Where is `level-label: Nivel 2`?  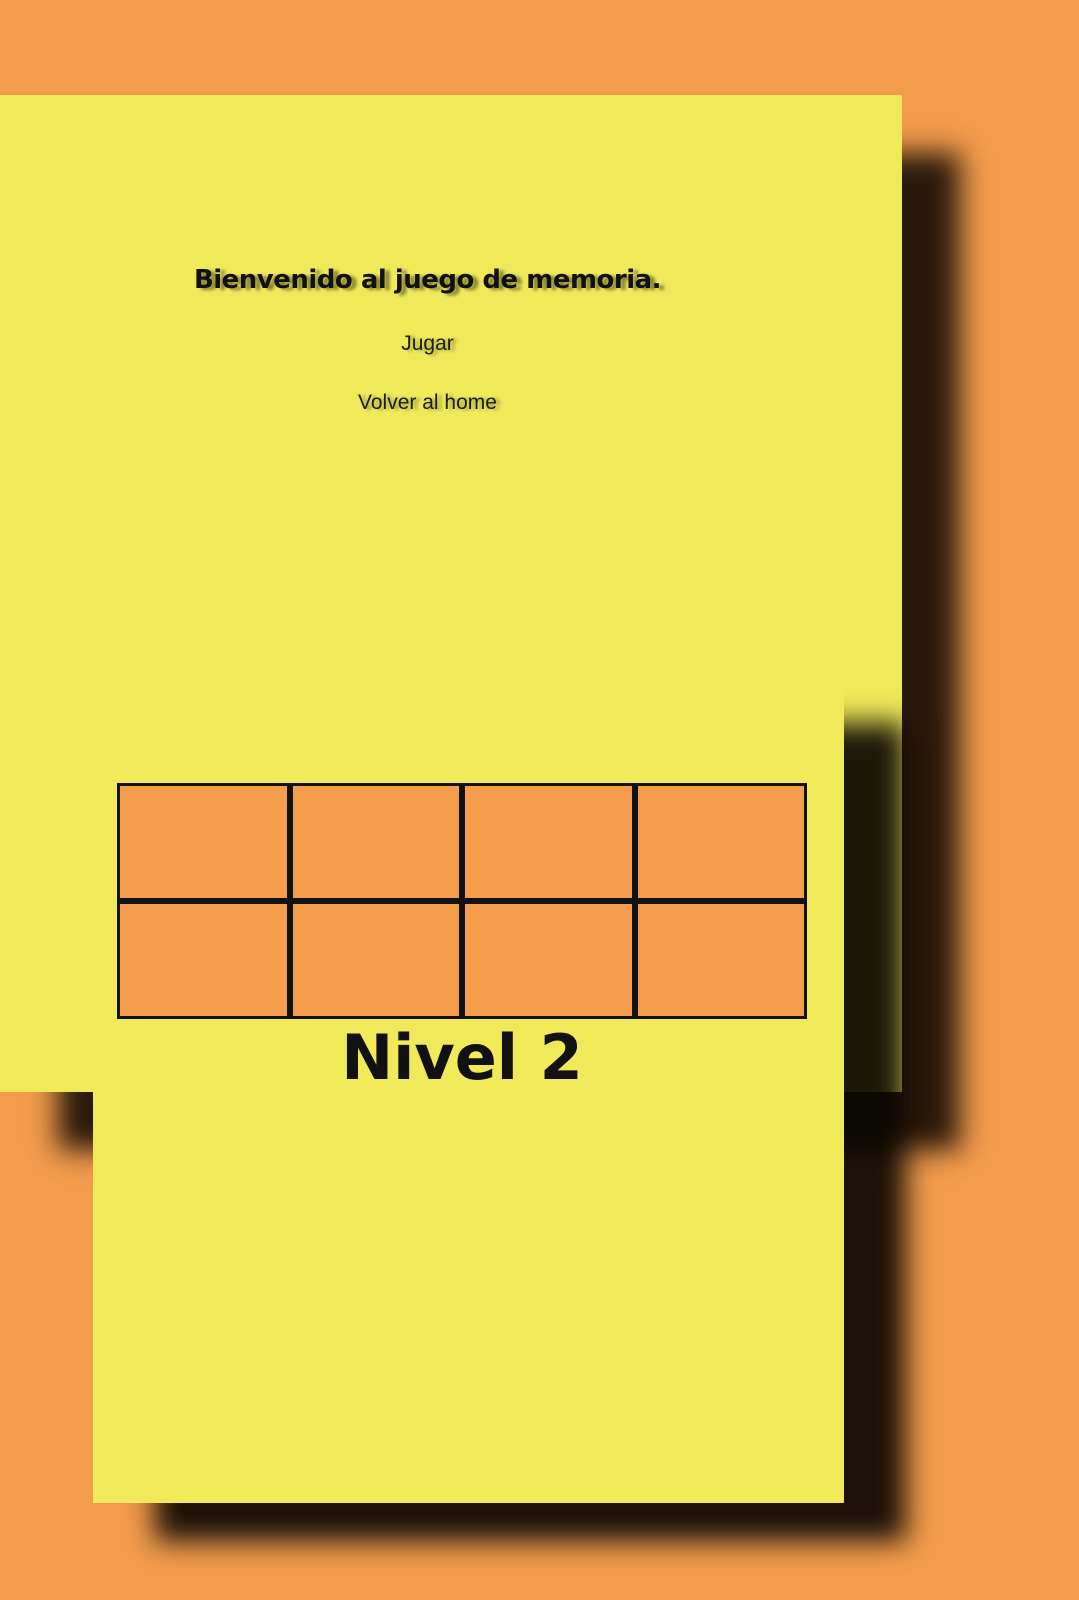 level-label: Nivel 2 is located at coordinates (462, 1057).